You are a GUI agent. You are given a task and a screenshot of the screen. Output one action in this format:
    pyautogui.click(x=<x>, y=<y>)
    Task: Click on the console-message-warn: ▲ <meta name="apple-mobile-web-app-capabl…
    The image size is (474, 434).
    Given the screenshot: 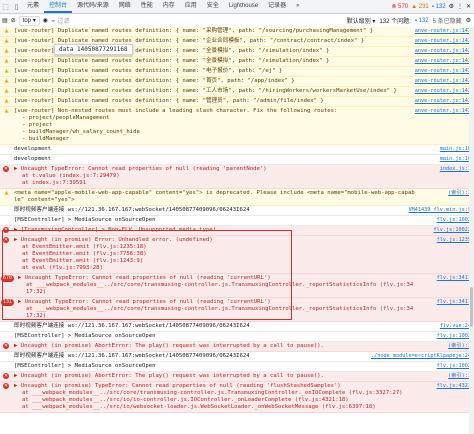 What is the action you would take?
    pyautogui.click(x=237, y=197)
    